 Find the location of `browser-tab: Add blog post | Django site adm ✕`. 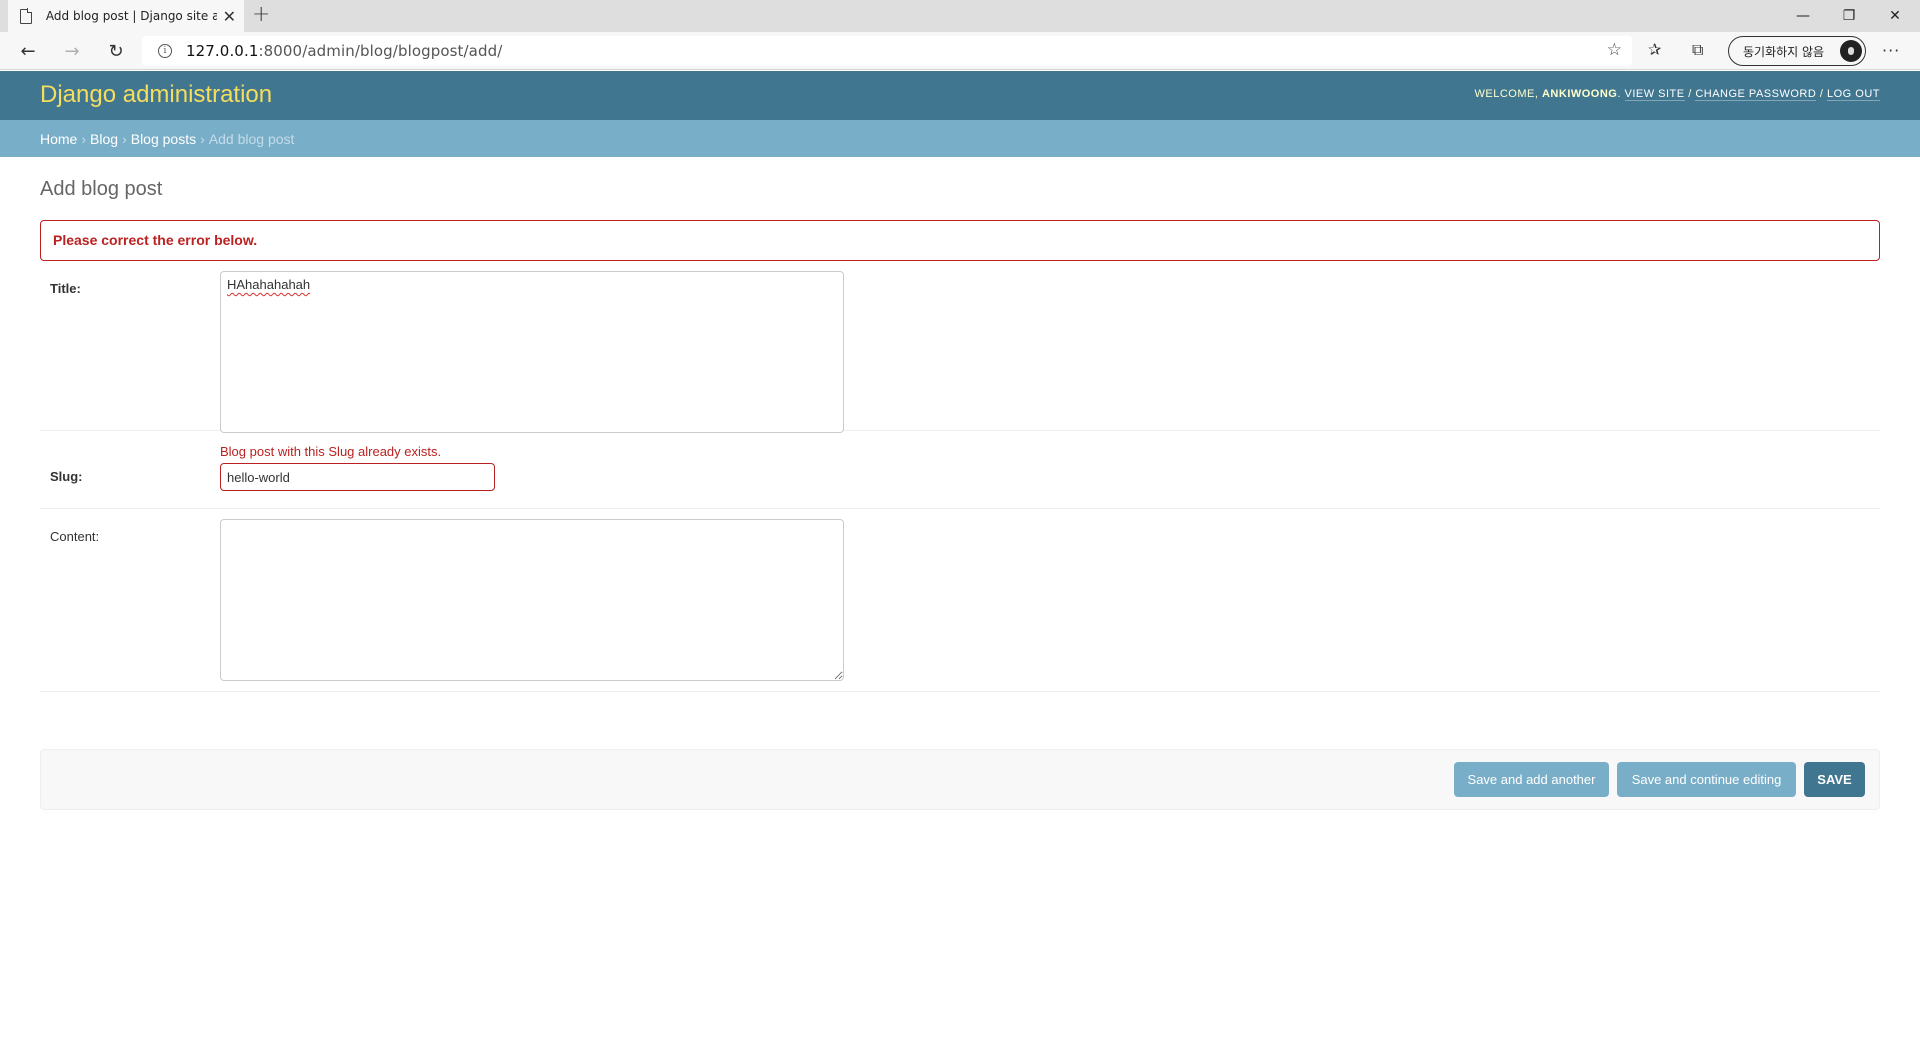

browser-tab: Add blog post | Django site adm ✕ is located at coordinates (126, 16).